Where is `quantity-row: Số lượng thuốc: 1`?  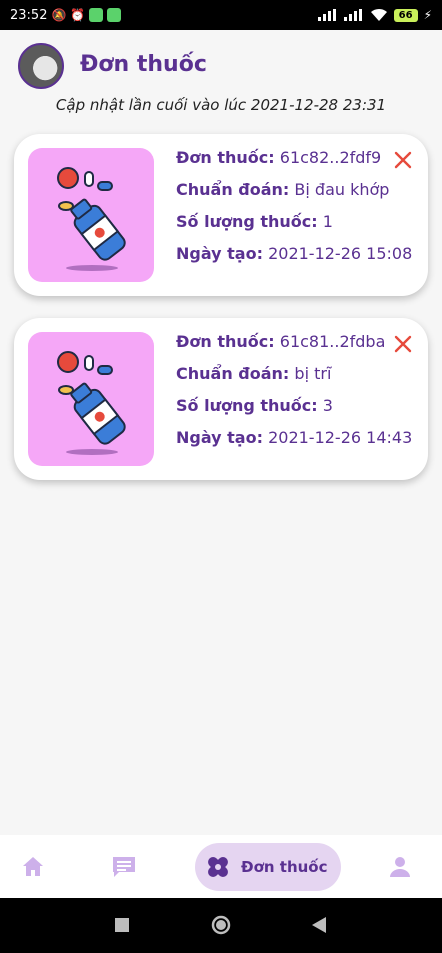 quantity-row: Số lượng thuốc: 1 is located at coordinates (291, 228).